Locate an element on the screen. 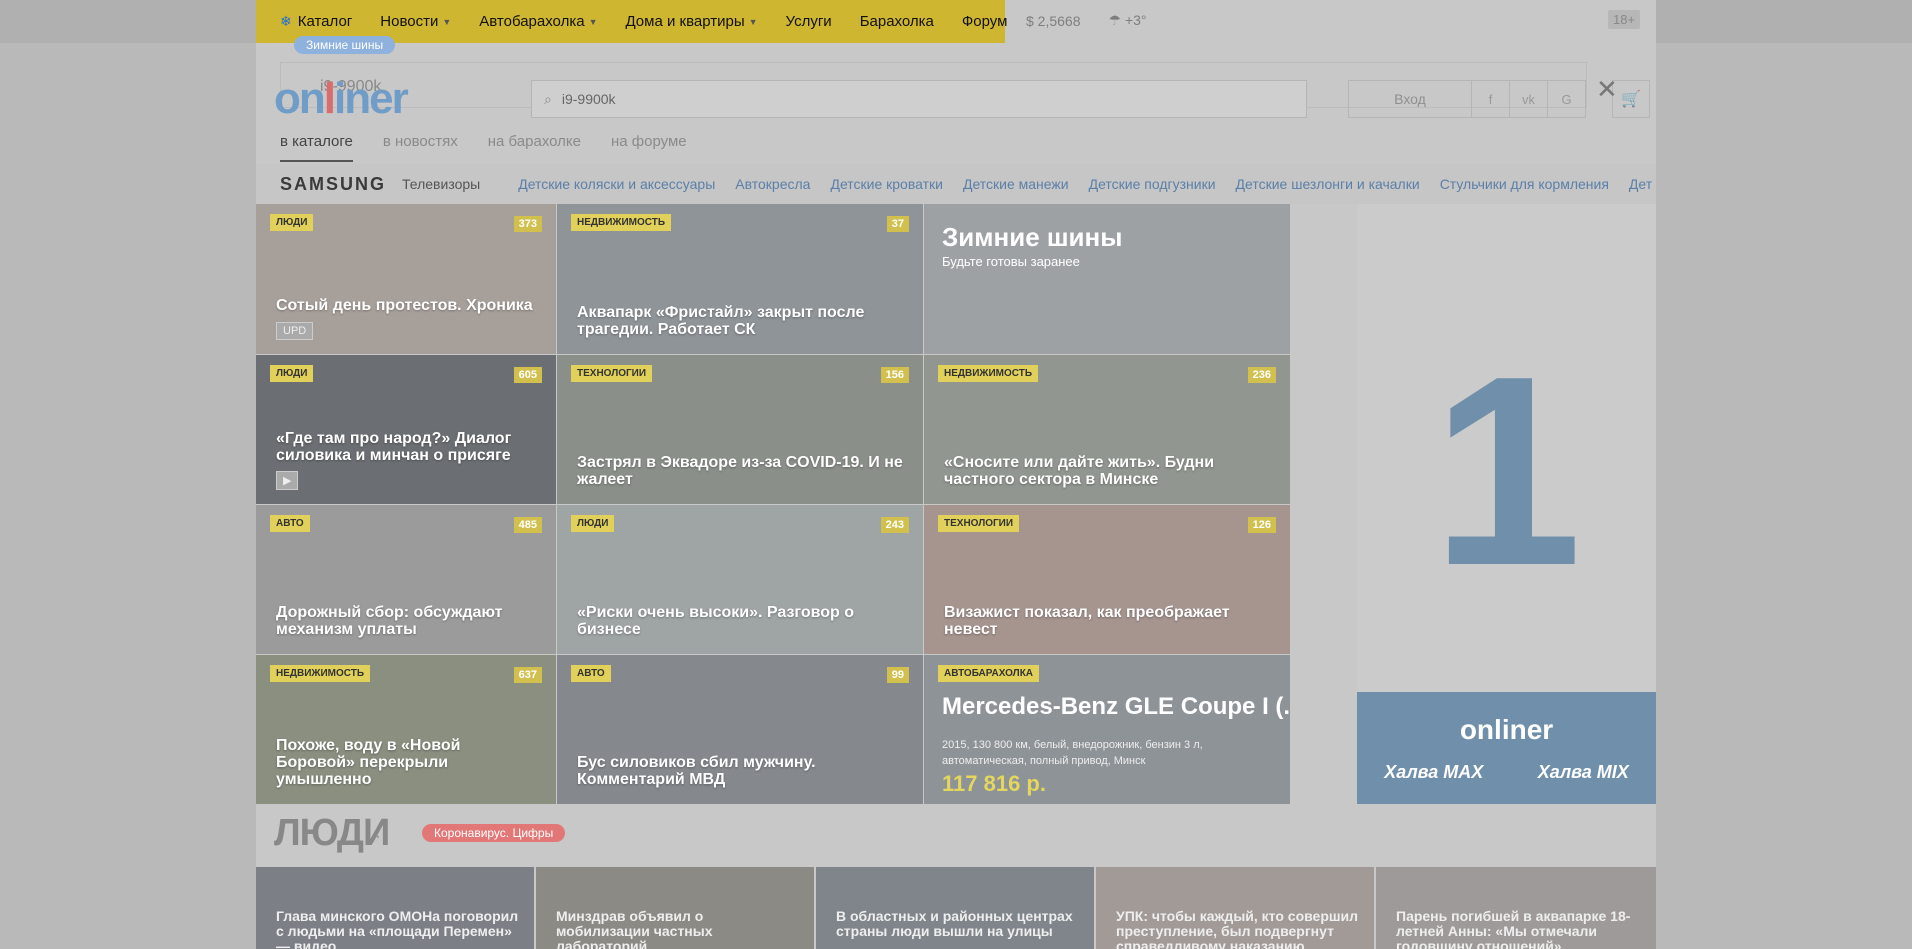 This screenshot has height=949, width=1912. promo-pill: Зимние шины is located at coordinates (345, 45).